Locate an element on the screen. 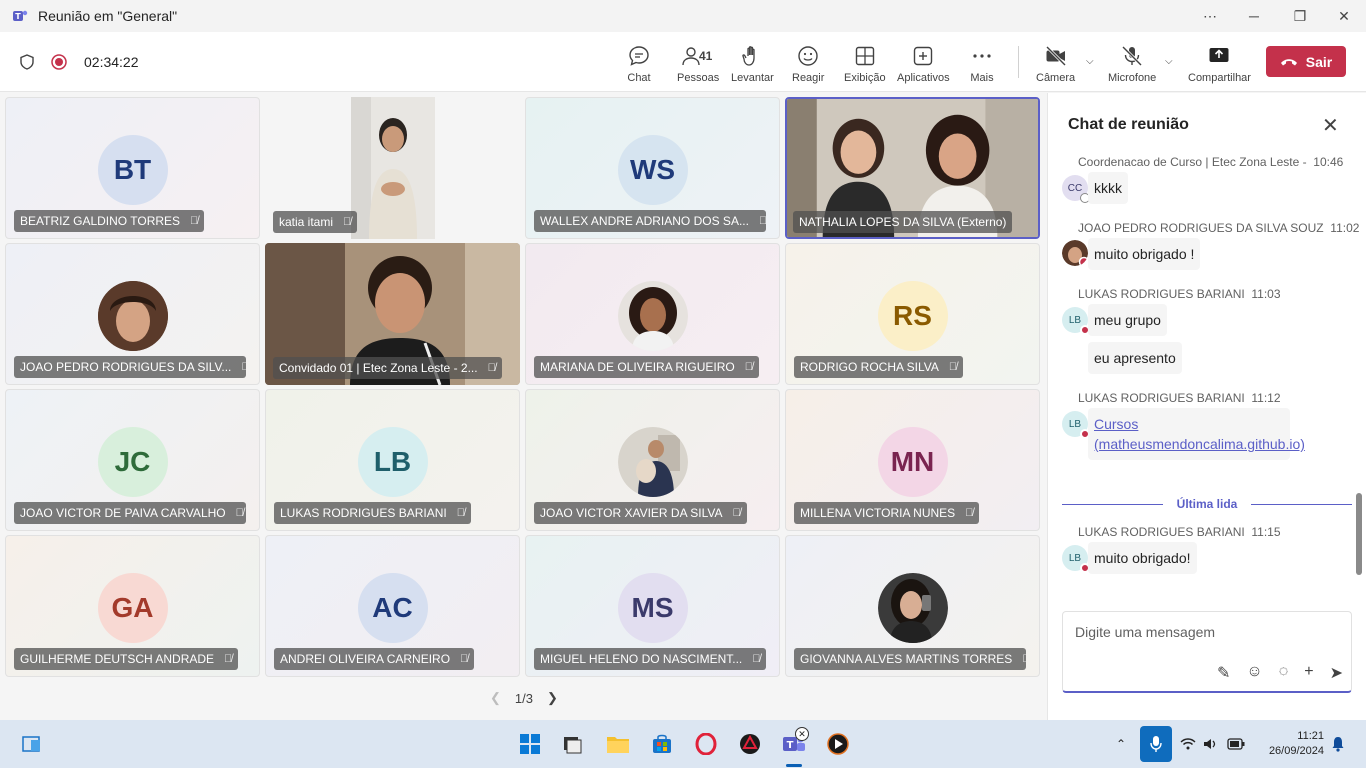 This screenshot has height=768, width=1366. grid-pager: ❮ 1/3 ❯ is located at coordinates (524, 698).